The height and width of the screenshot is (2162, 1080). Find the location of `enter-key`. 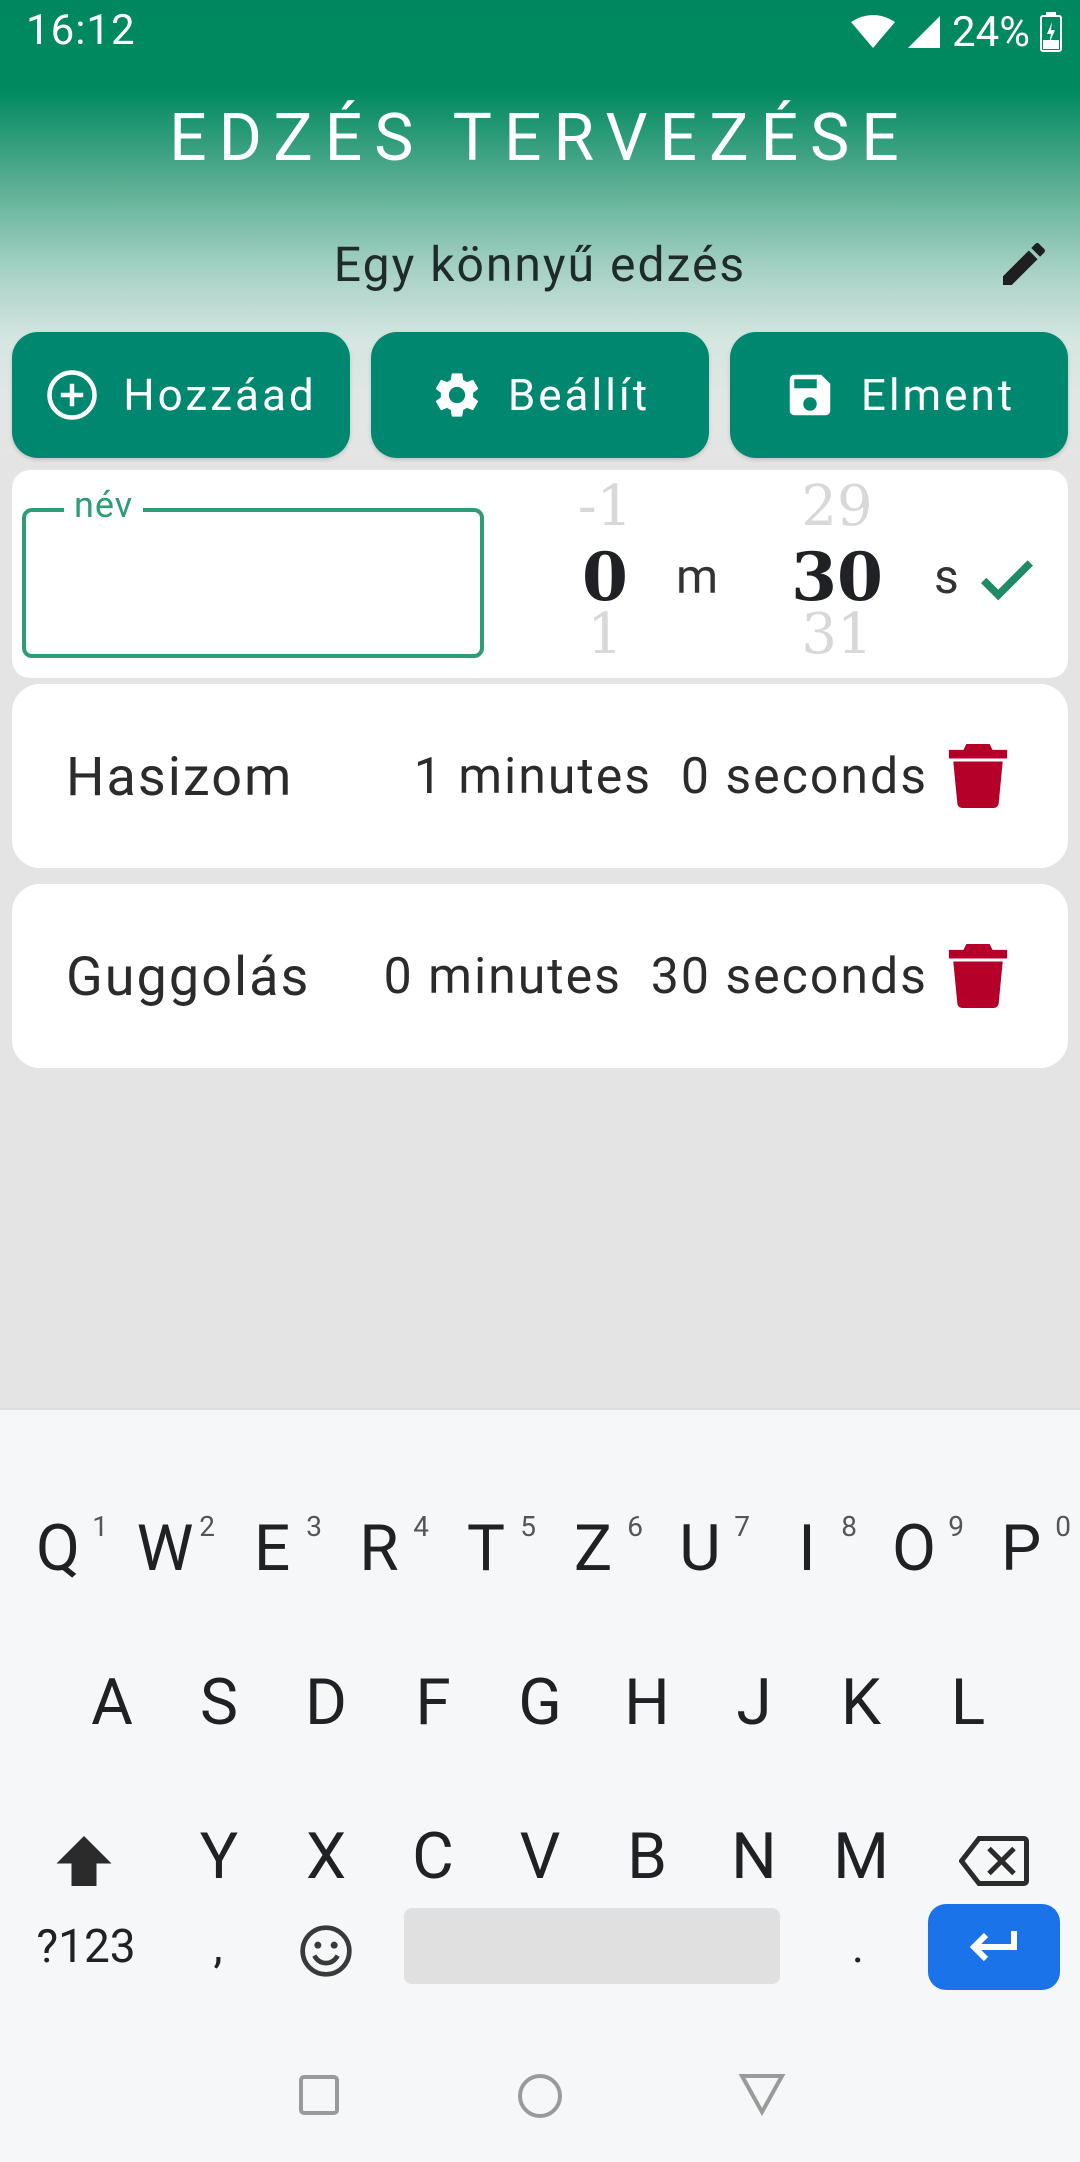

enter-key is located at coordinates (994, 1947).